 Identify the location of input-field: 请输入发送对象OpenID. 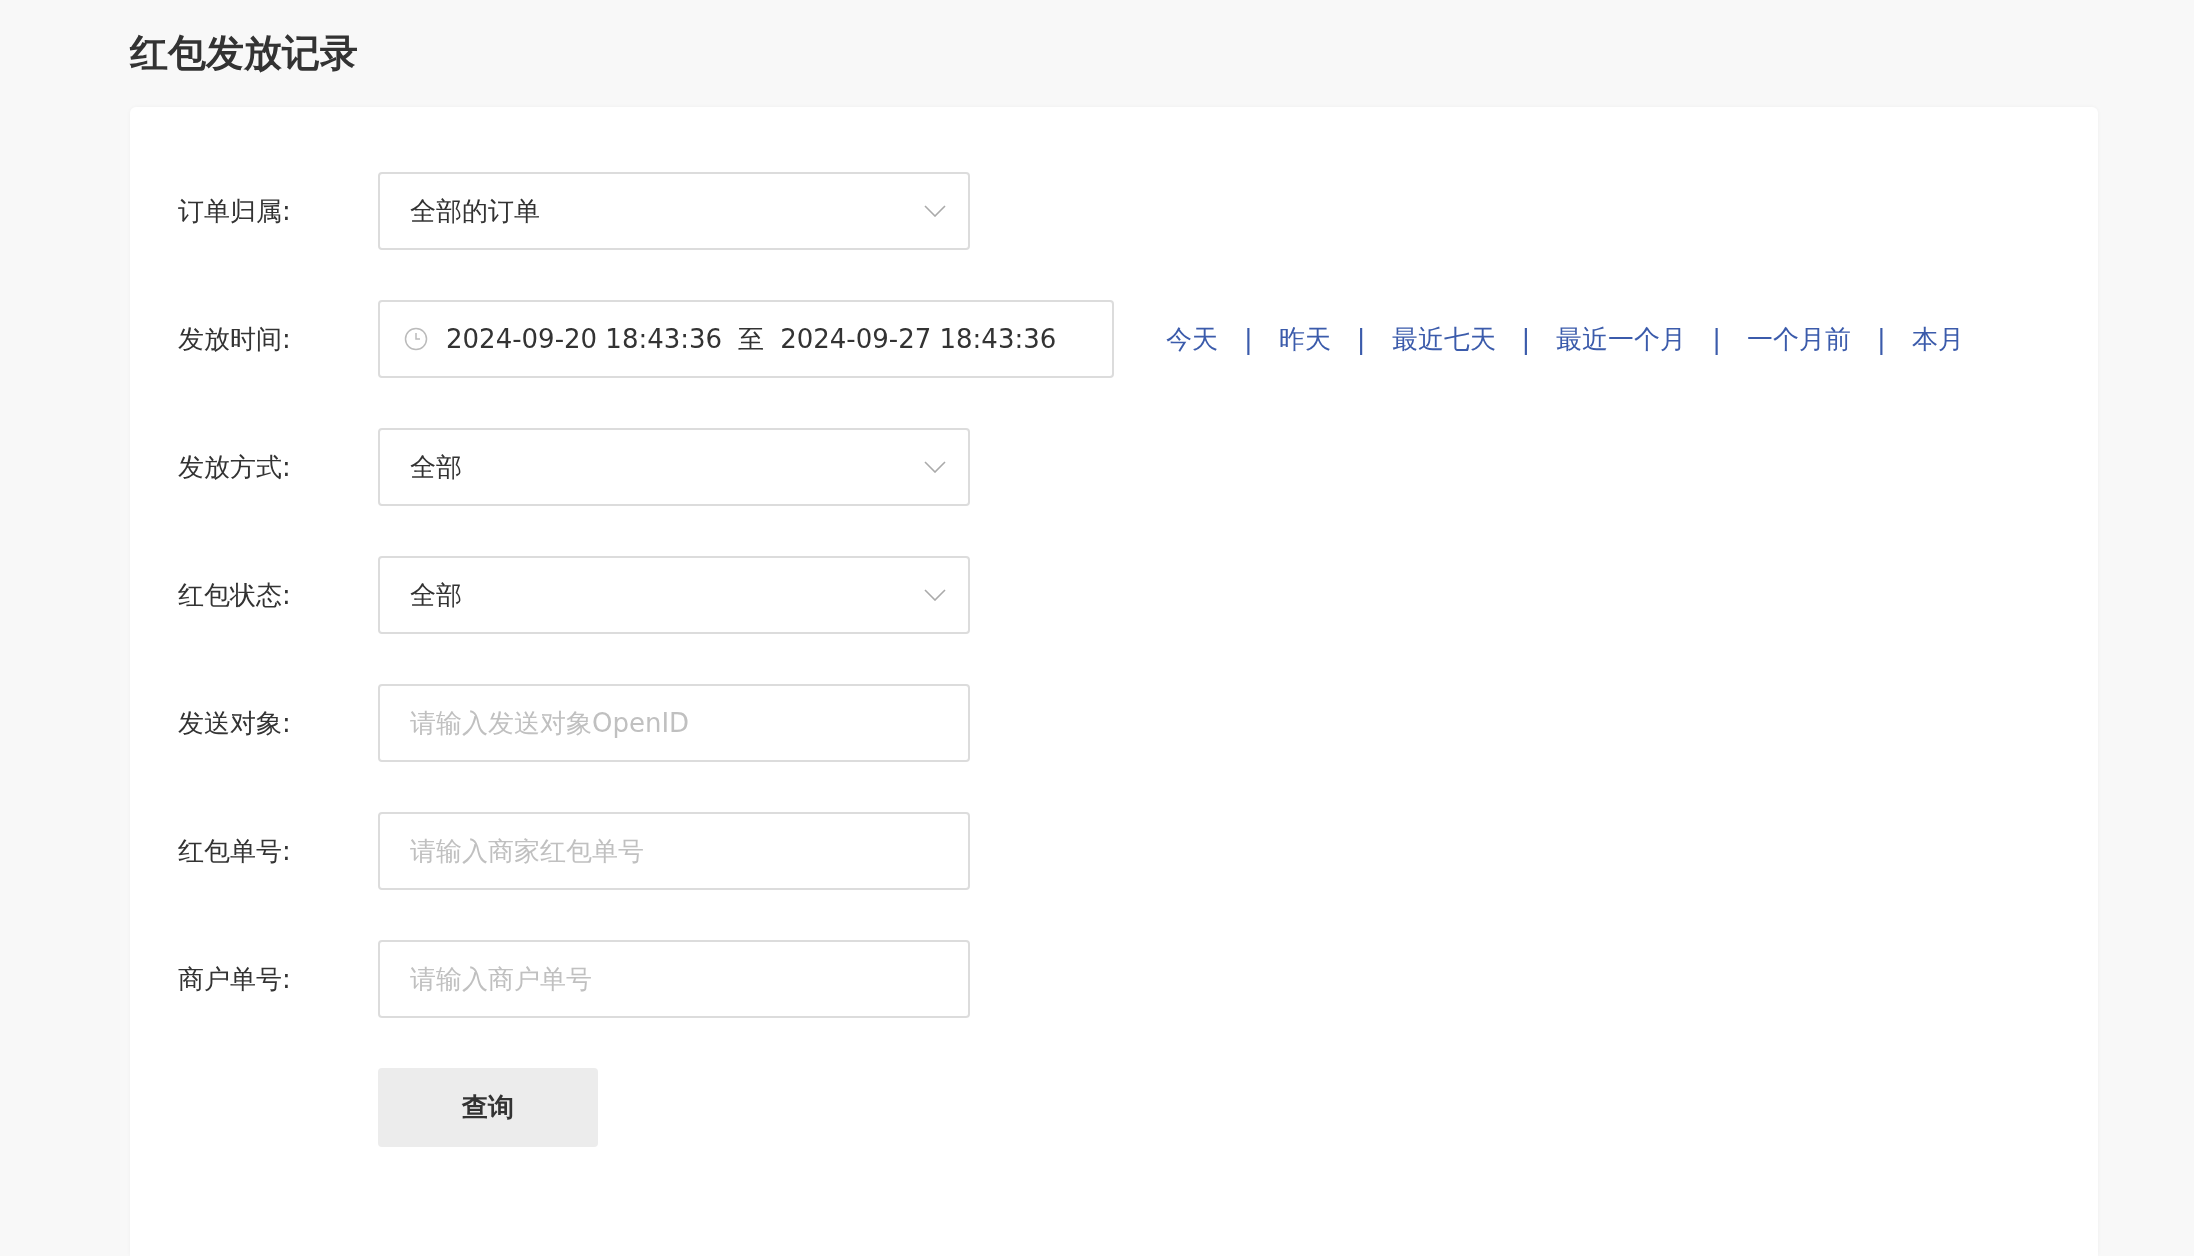
(674, 723).